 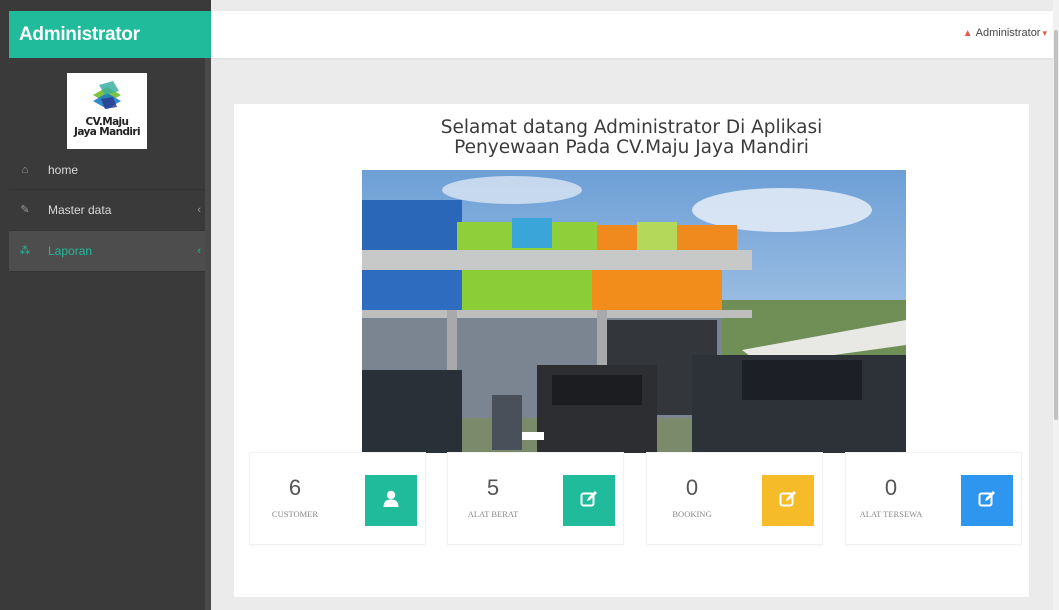 I want to click on sidebar-item-master-data: ✎ Master data ‹, so click(x=107, y=210).